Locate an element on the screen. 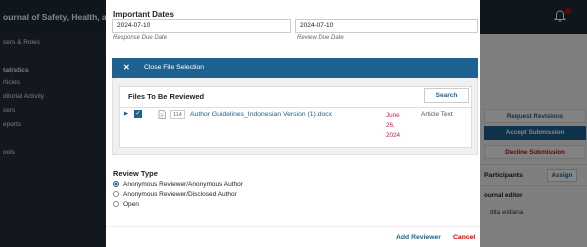 This screenshot has width=587, height=247. cancel-button: Cancel is located at coordinates (464, 237).